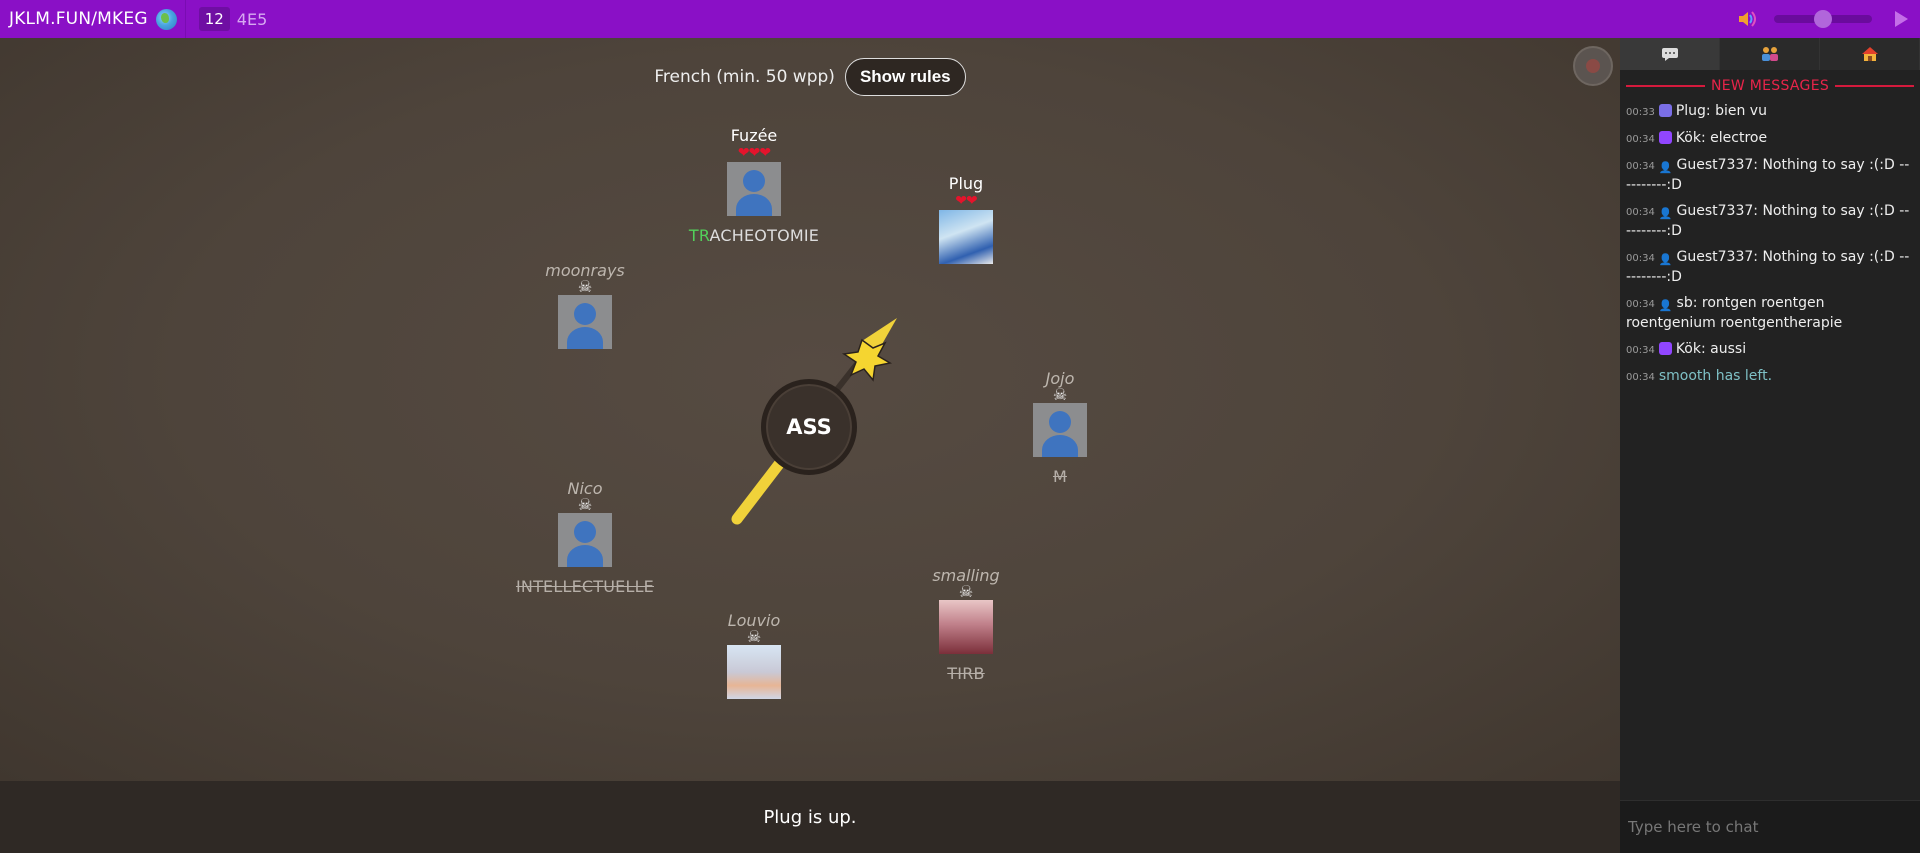 This screenshot has width=1920, height=853. I want to click on message-author: sb, so click(1685, 303).